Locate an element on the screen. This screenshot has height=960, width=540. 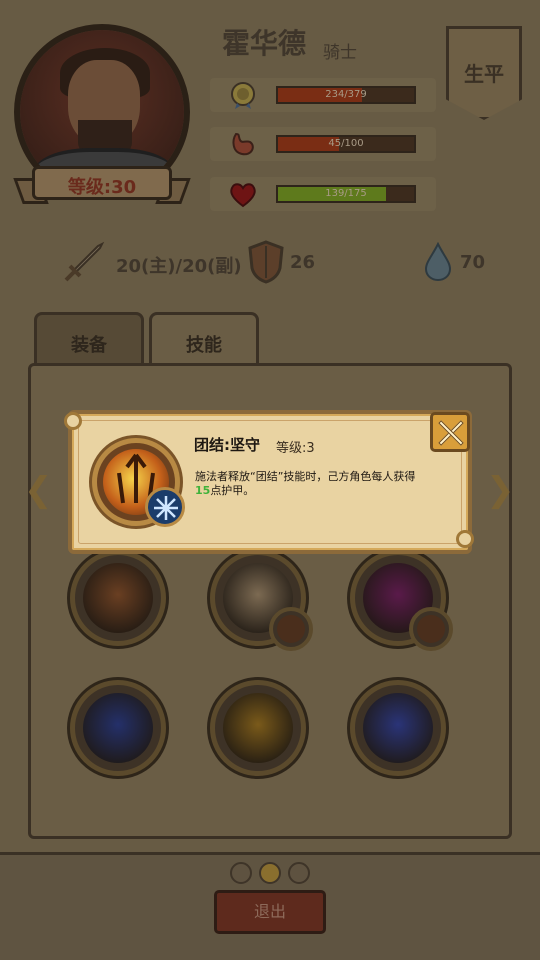
tooltip-title: 团结:坚守 is located at coordinates (227, 445).